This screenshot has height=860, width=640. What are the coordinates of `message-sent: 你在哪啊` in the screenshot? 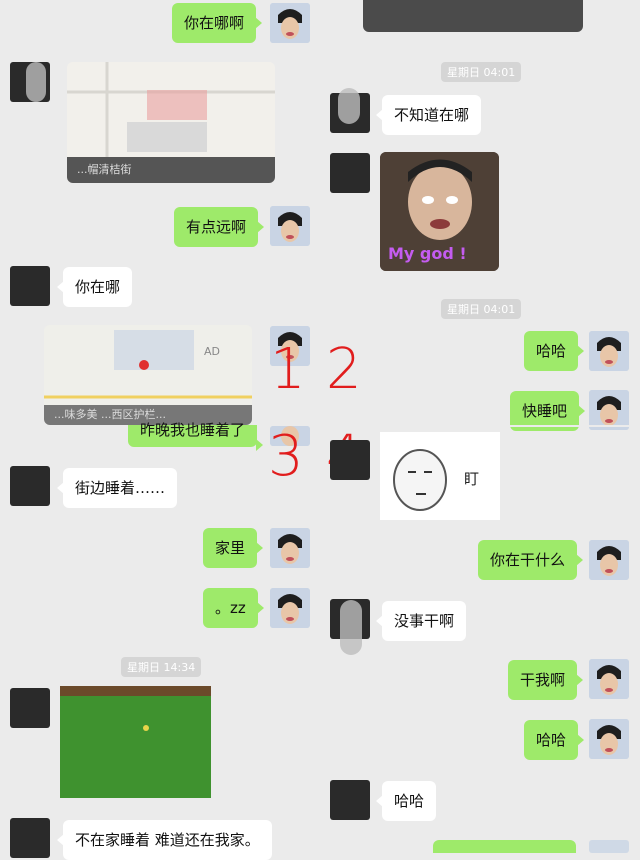 It's located at (217, 23).